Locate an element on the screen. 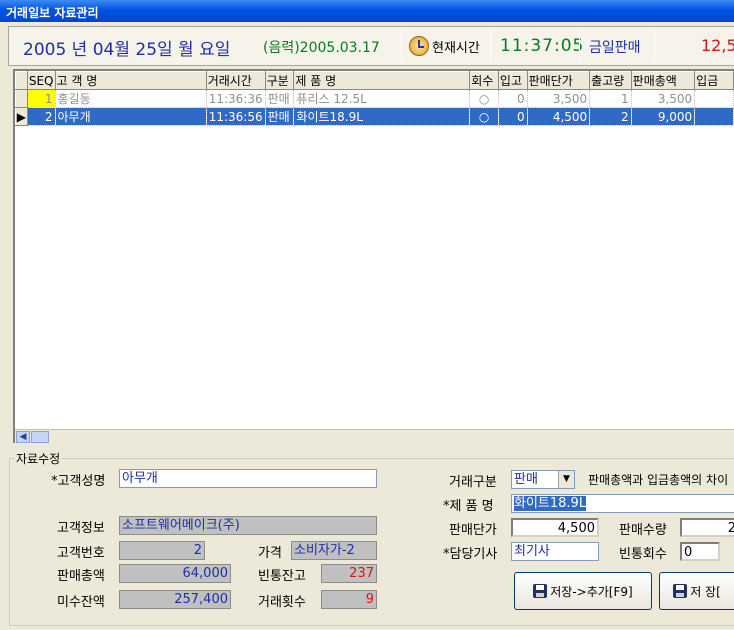  cell-price: 3,500 is located at coordinates (559, 98).